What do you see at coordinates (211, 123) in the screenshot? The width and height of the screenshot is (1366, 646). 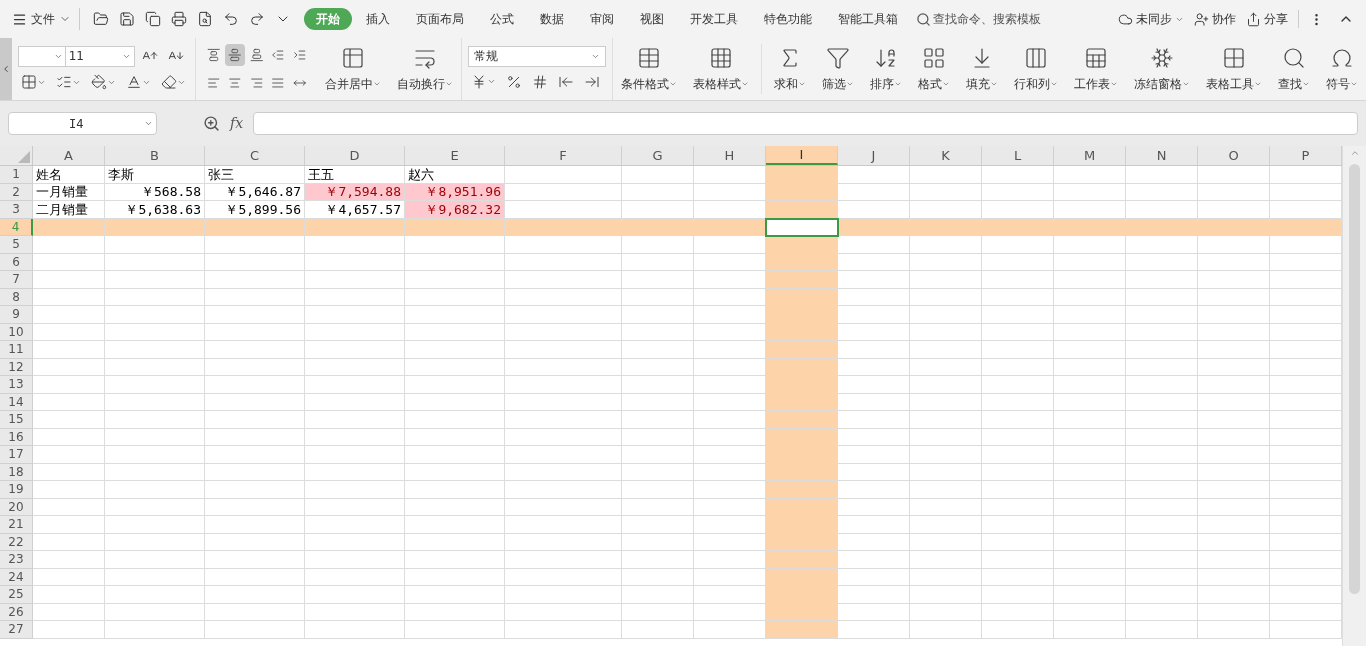 I see `zoom-icon` at bounding box center [211, 123].